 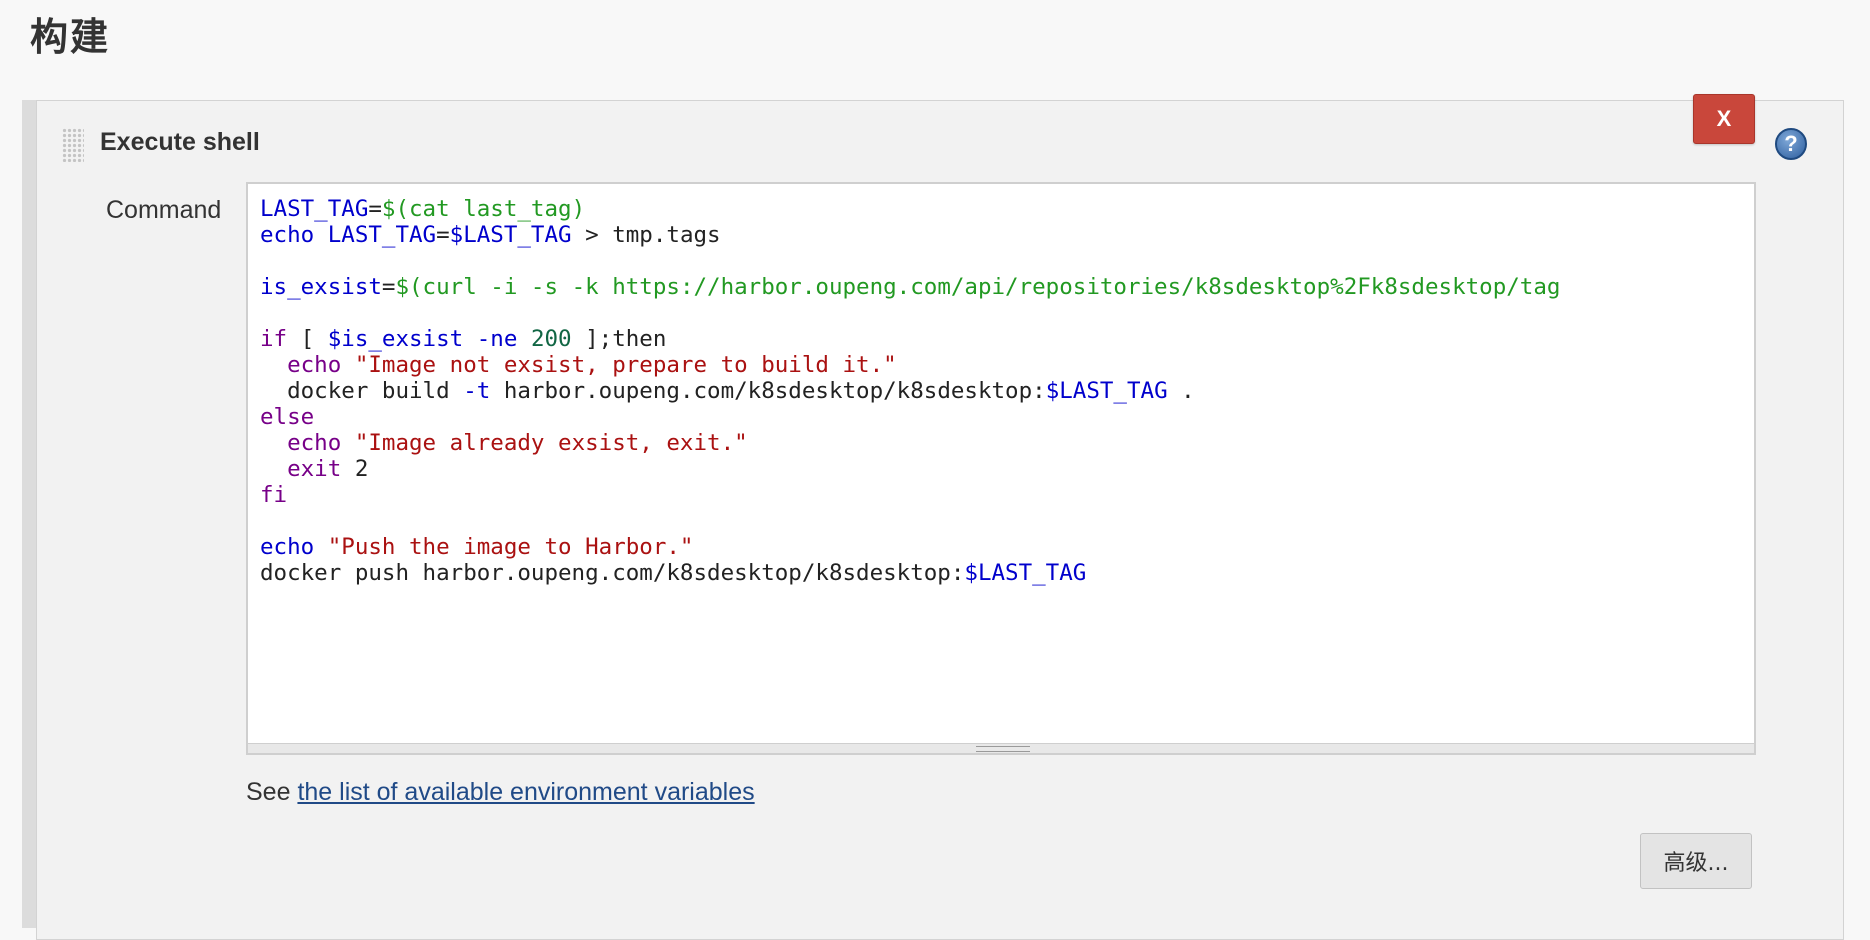 I want to click on code-token: "Image not exsist, prepare to build it.", so click(x=625, y=365).